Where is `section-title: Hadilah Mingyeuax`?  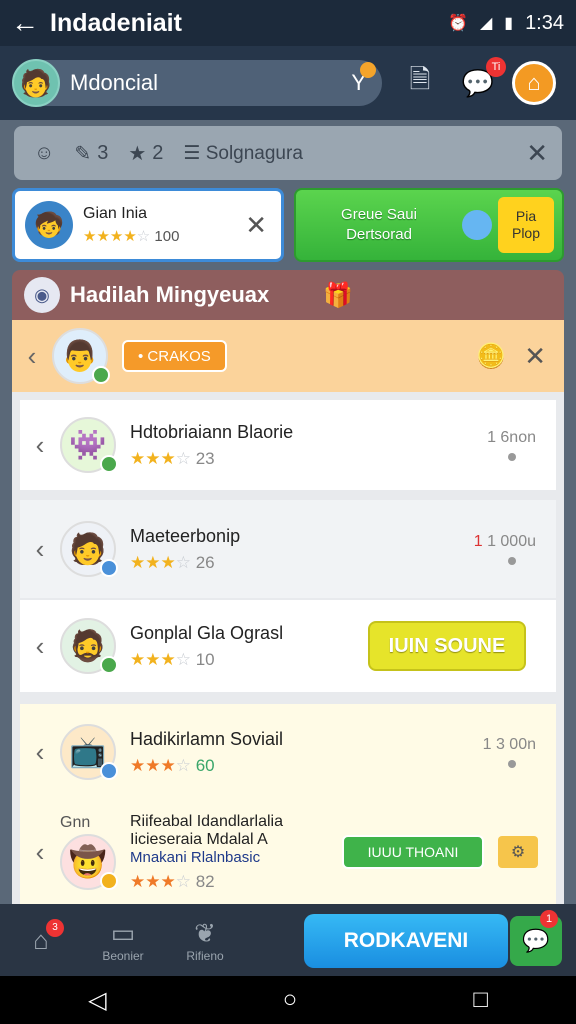
section-title: Hadilah Mingyeuax is located at coordinates (170, 294).